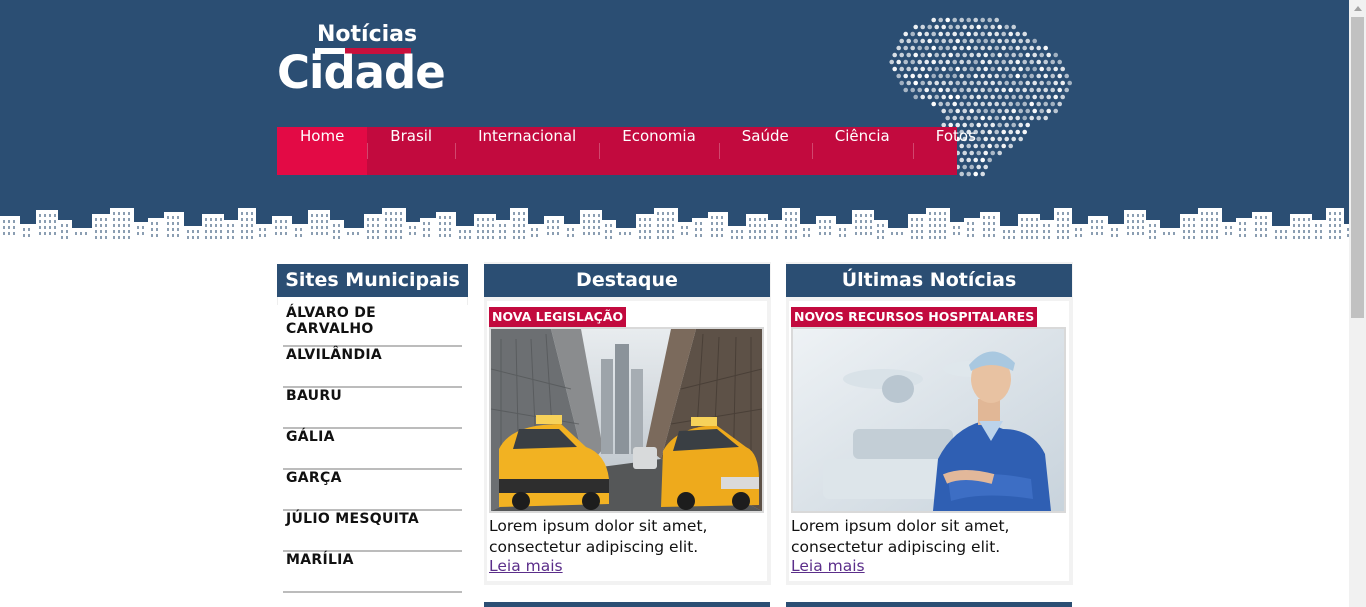 The width and height of the screenshot is (1366, 607). What do you see at coordinates (929, 280) in the screenshot?
I see `ultimas-title: Últimas Notícias` at bounding box center [929, 280].